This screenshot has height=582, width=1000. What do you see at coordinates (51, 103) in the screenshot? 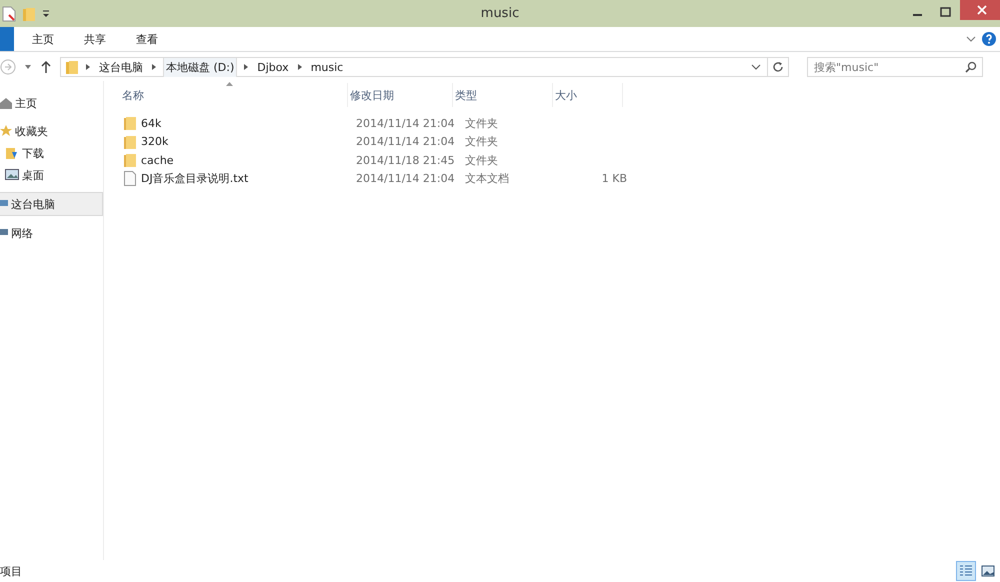
I see `nav-item: 主页` at bounding box center [51, 103].